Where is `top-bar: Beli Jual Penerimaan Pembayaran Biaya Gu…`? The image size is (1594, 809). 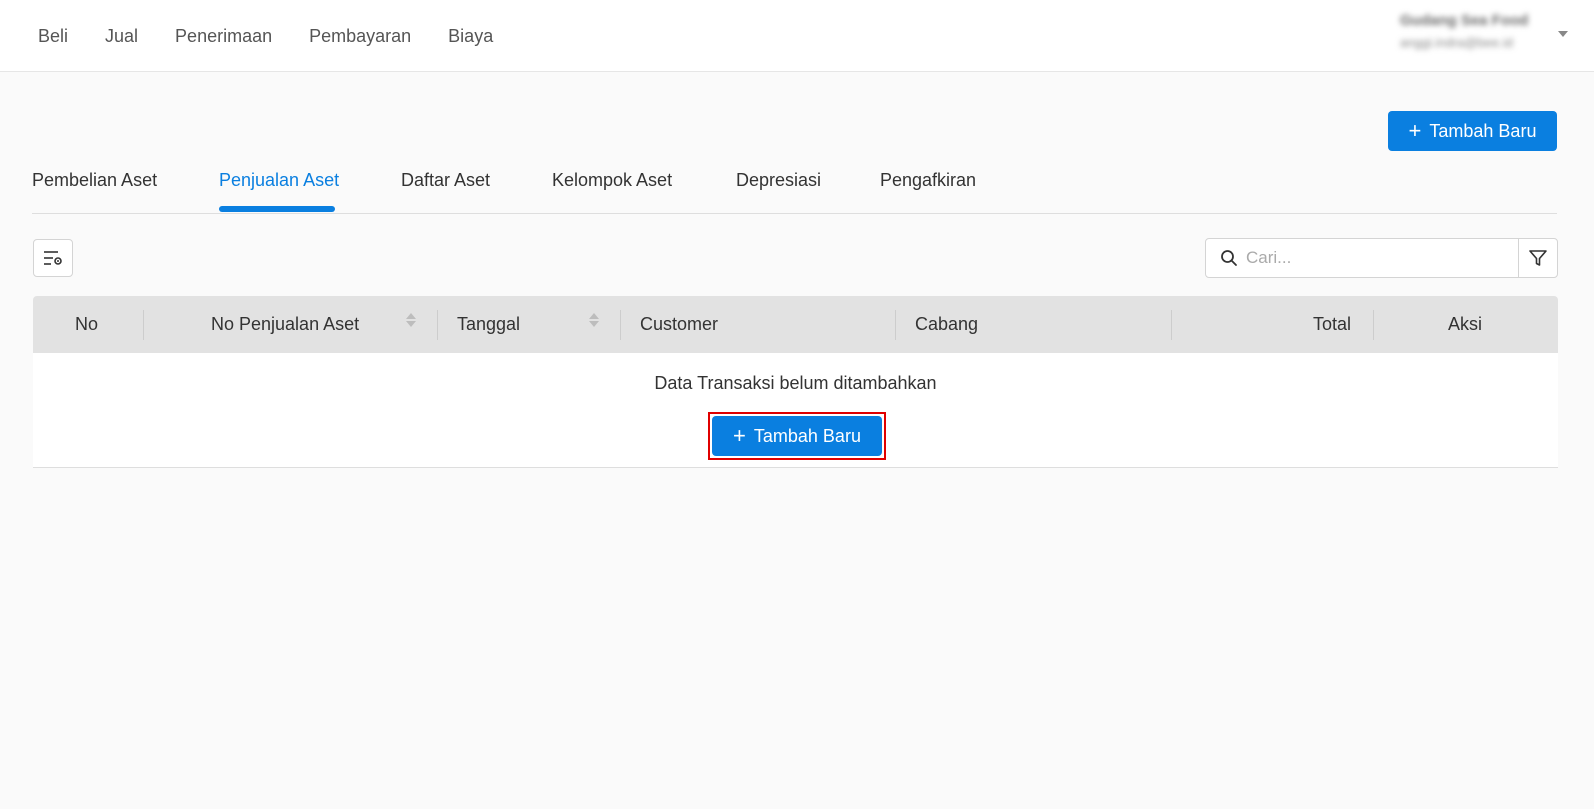
top-bar: Beli Jual Penerimaan Pembayaran Biaya Gu… is located at coordinates (797, 36).